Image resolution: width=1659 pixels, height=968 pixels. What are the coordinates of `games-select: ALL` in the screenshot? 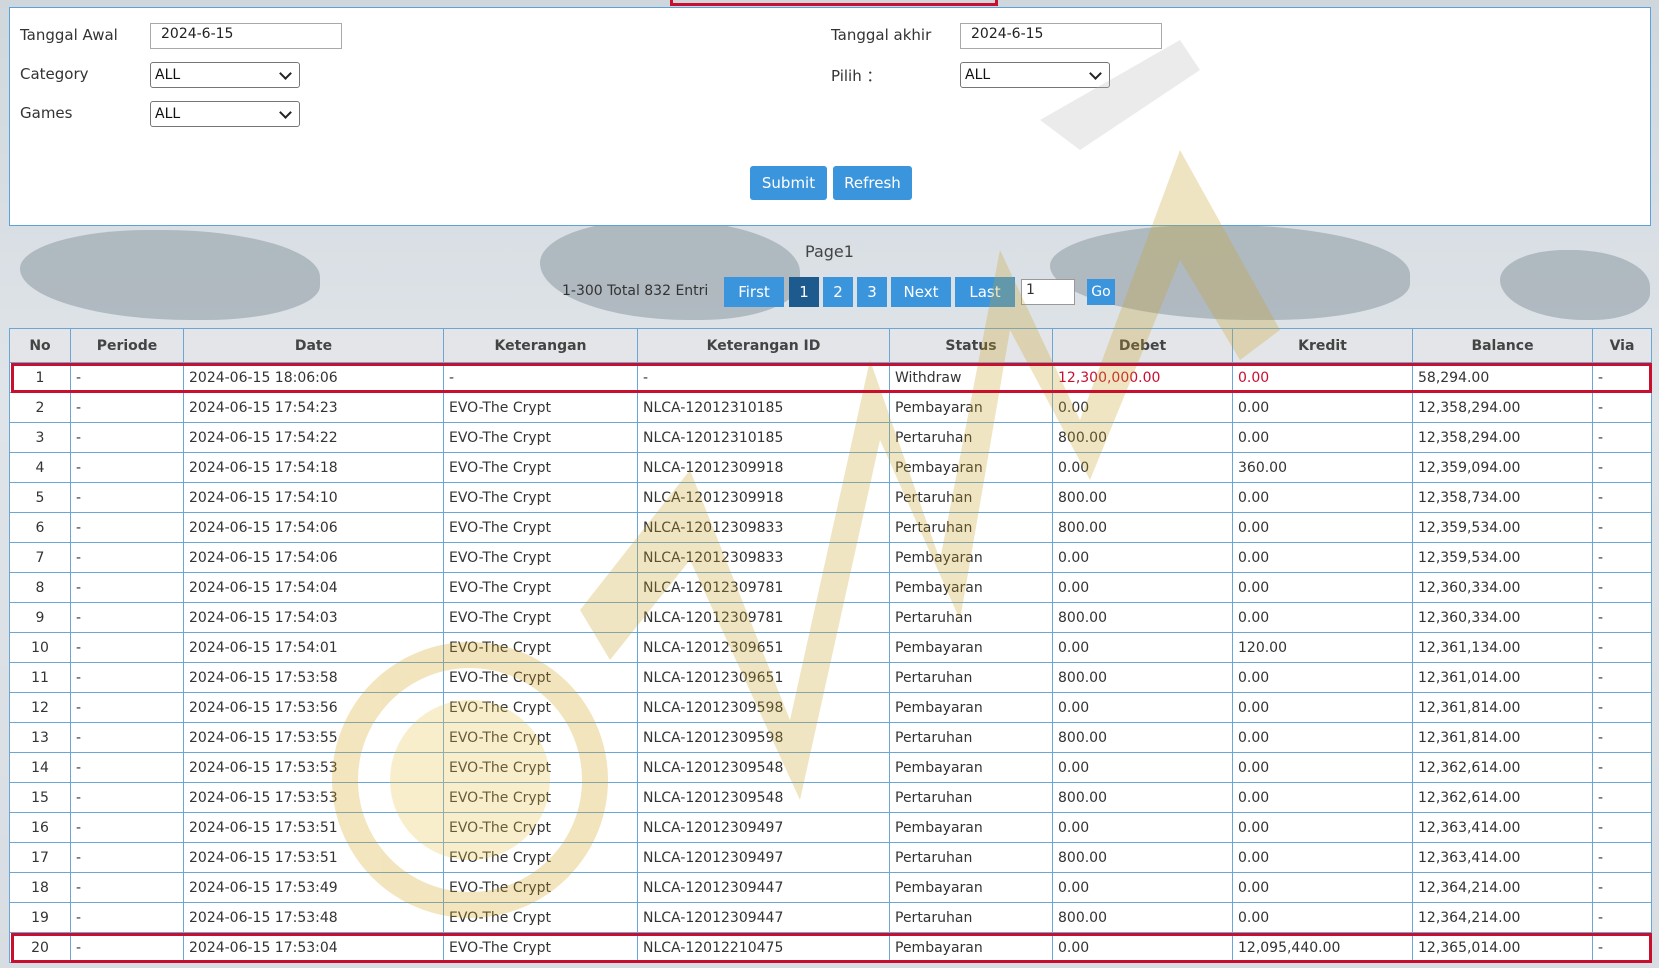 It's located at (225, 114).